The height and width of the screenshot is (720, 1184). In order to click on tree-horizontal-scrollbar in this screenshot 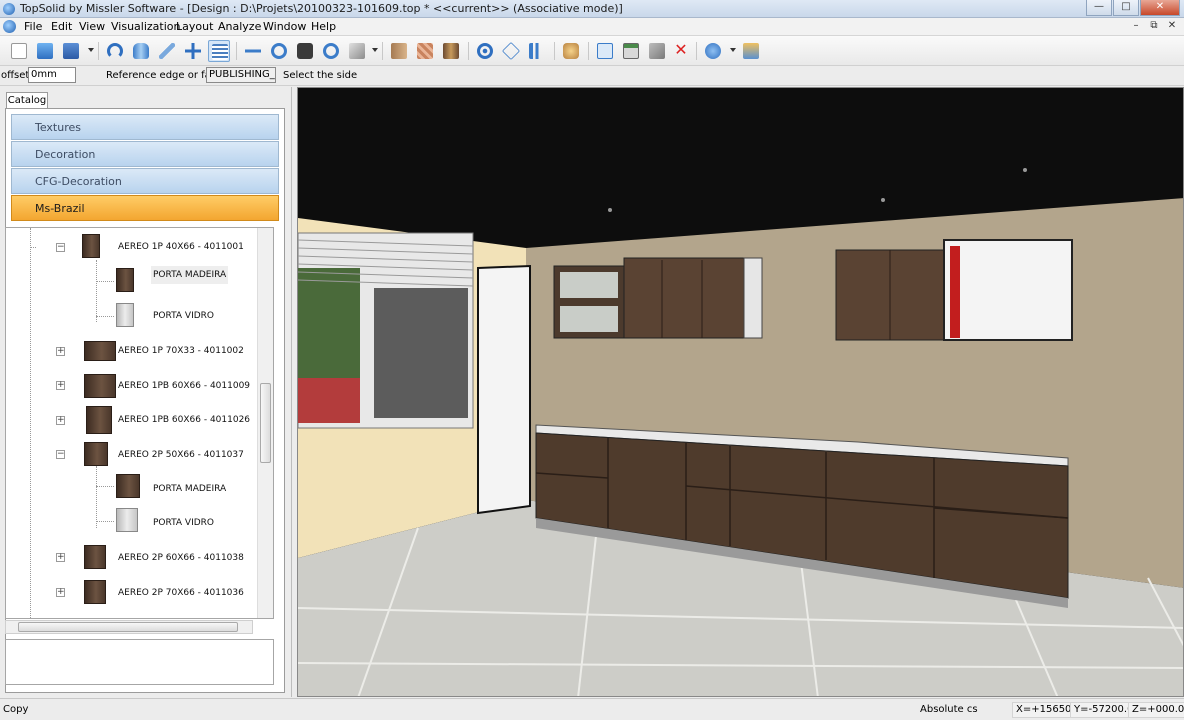, I will do `click(129, 627)`.